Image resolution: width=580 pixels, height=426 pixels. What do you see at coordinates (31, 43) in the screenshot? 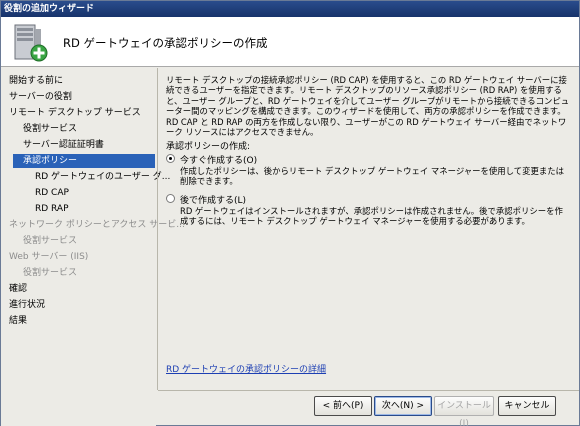
I see `server-add-icon` at bounding box center [31, 43].